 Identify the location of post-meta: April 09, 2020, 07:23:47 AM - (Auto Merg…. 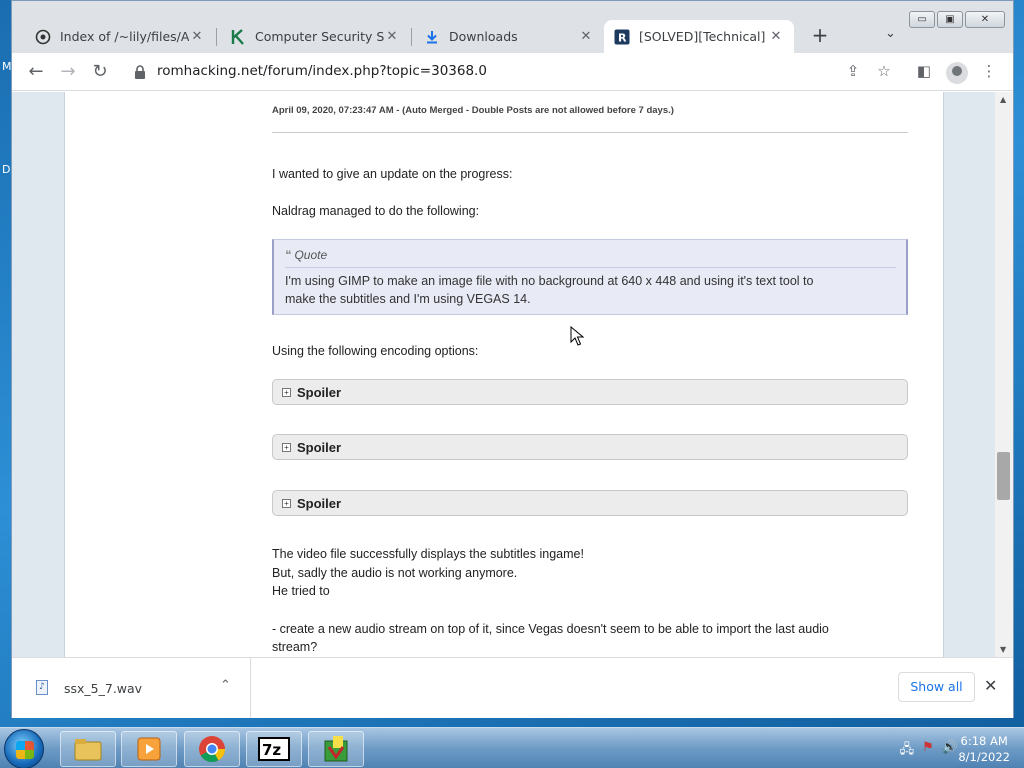
(473, 110).